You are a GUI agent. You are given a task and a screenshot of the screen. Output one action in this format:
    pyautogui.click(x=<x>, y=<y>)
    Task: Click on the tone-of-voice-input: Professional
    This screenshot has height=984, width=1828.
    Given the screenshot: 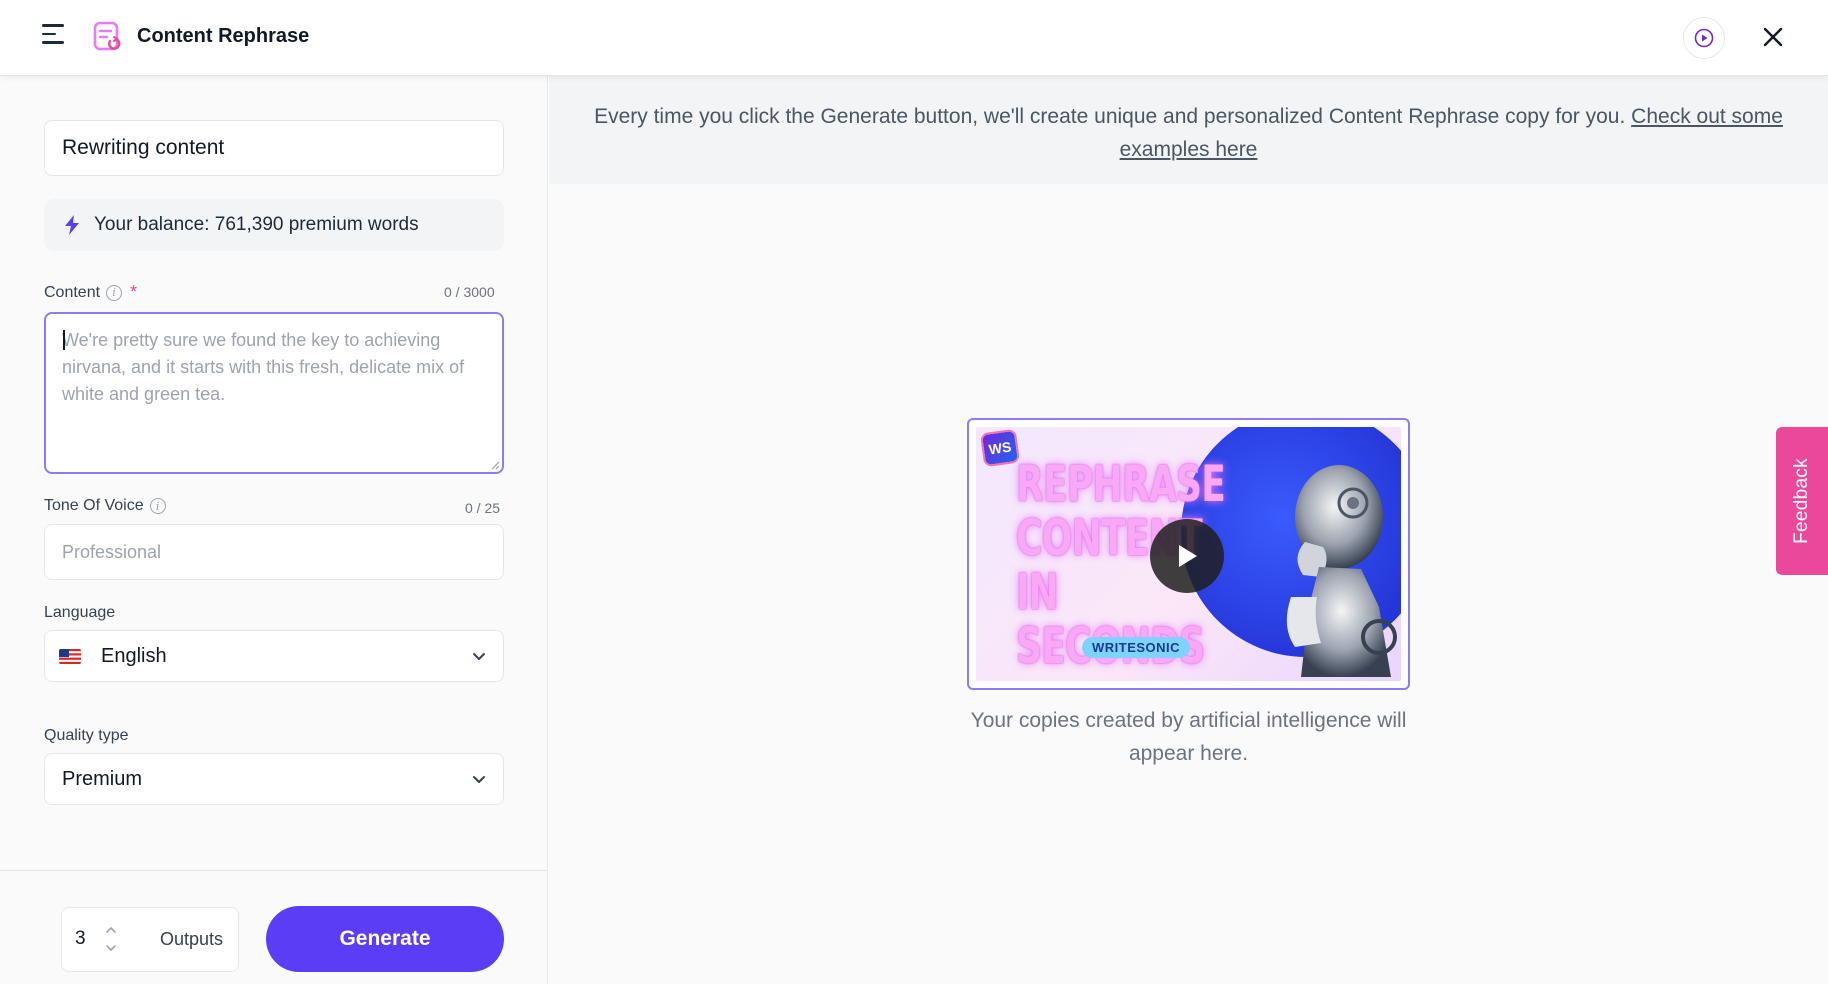 What is the action you would take?
    pyautogui.click(x=274, y=552)
    